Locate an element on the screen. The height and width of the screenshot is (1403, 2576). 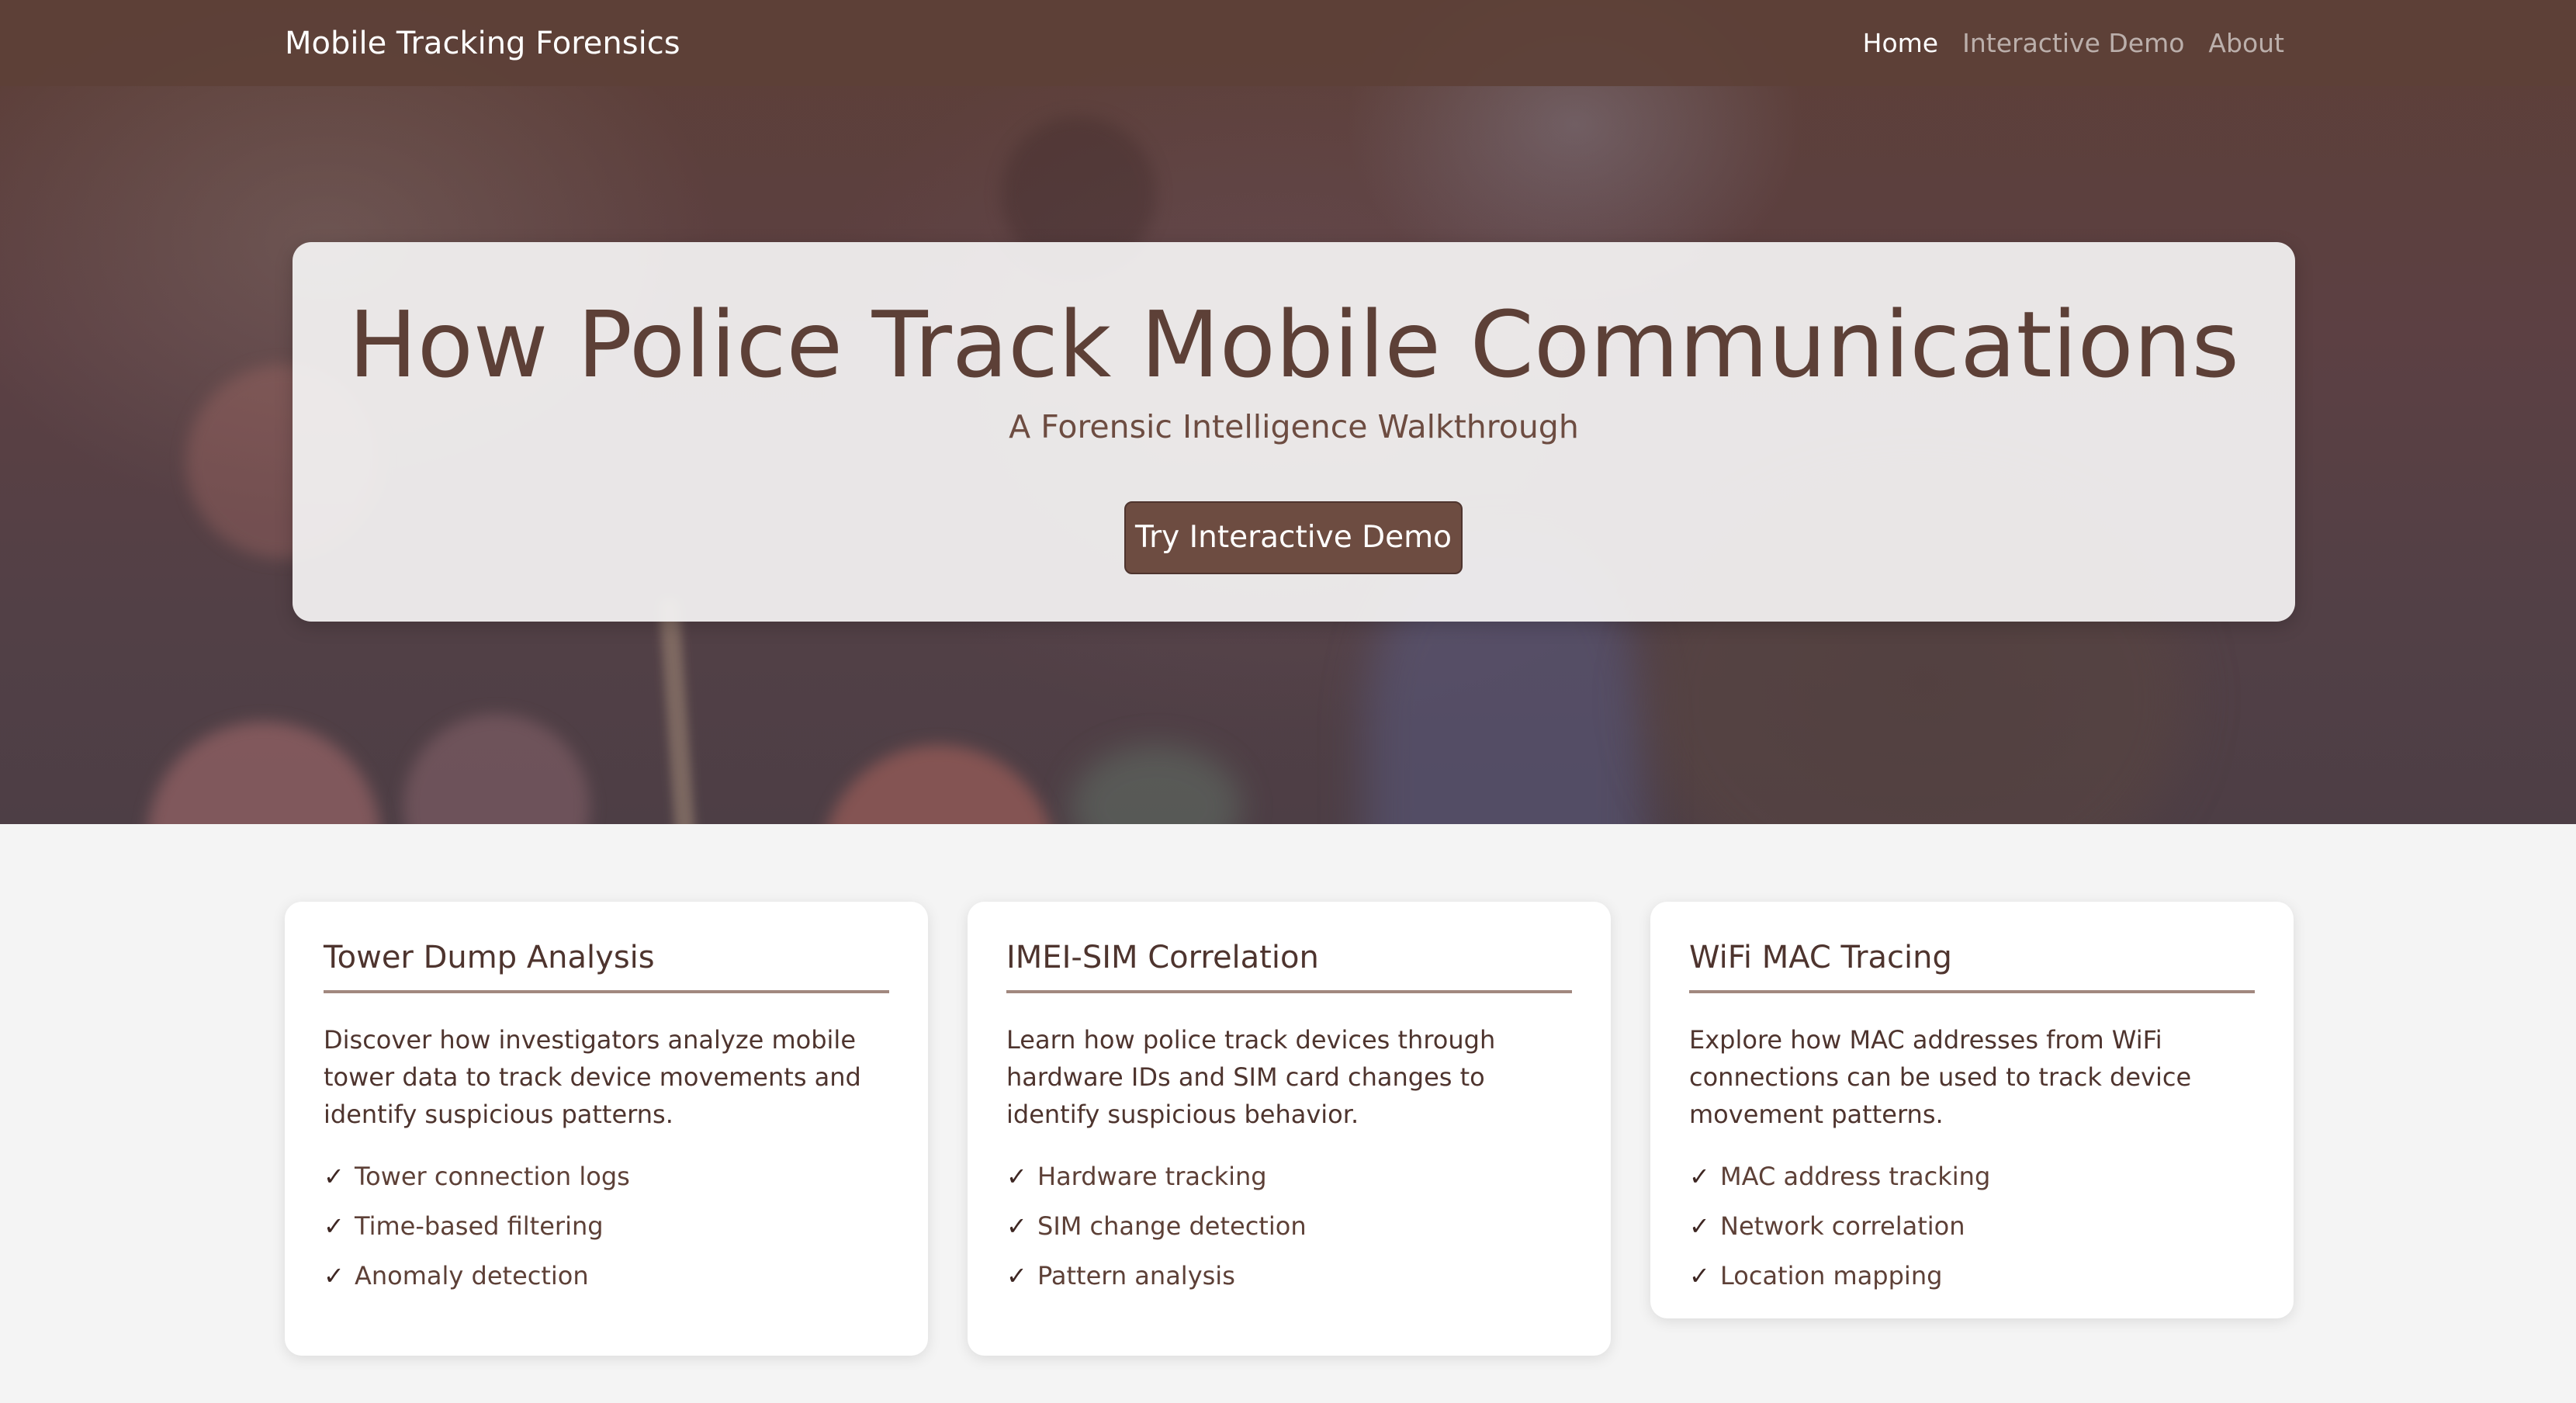
list-item: ✓ Hardware tracking is located at coordinates (1289, 1176).